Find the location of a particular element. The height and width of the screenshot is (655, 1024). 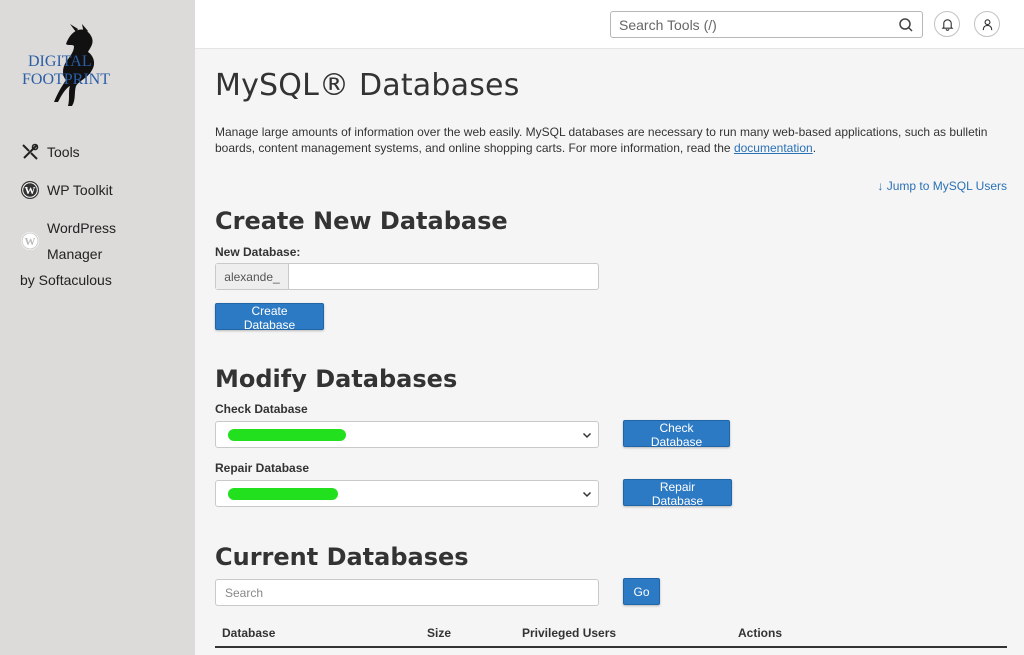

tools-icon is located at coordinates (30, 151).